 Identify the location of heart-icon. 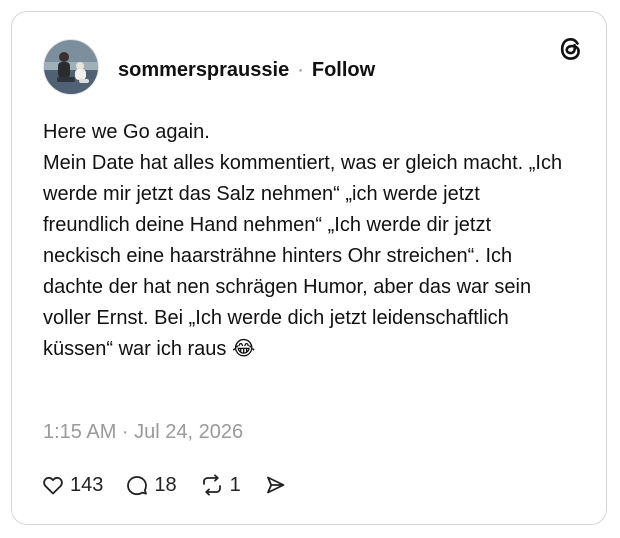
(53, 485).